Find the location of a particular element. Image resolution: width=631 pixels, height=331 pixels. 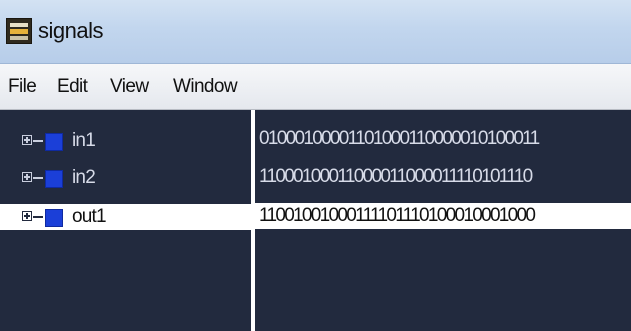

signal-name: in1 is located at coordinates (84, 140).